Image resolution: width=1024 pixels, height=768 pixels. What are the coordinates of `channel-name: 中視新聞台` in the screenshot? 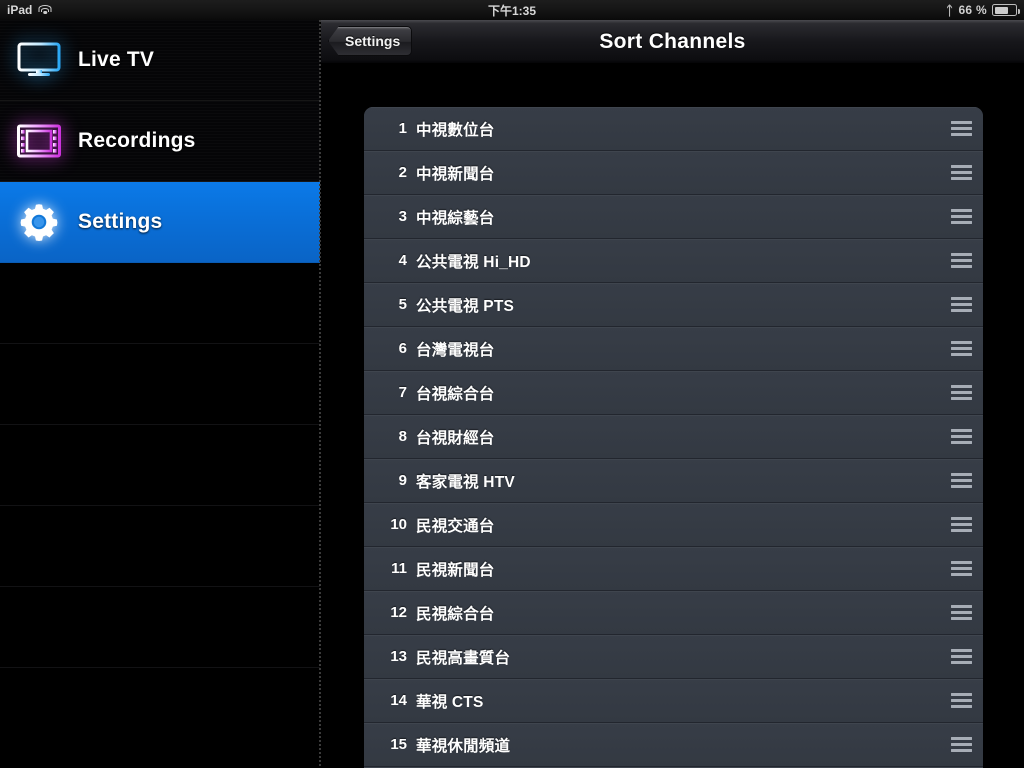 It's located at (455, 174).